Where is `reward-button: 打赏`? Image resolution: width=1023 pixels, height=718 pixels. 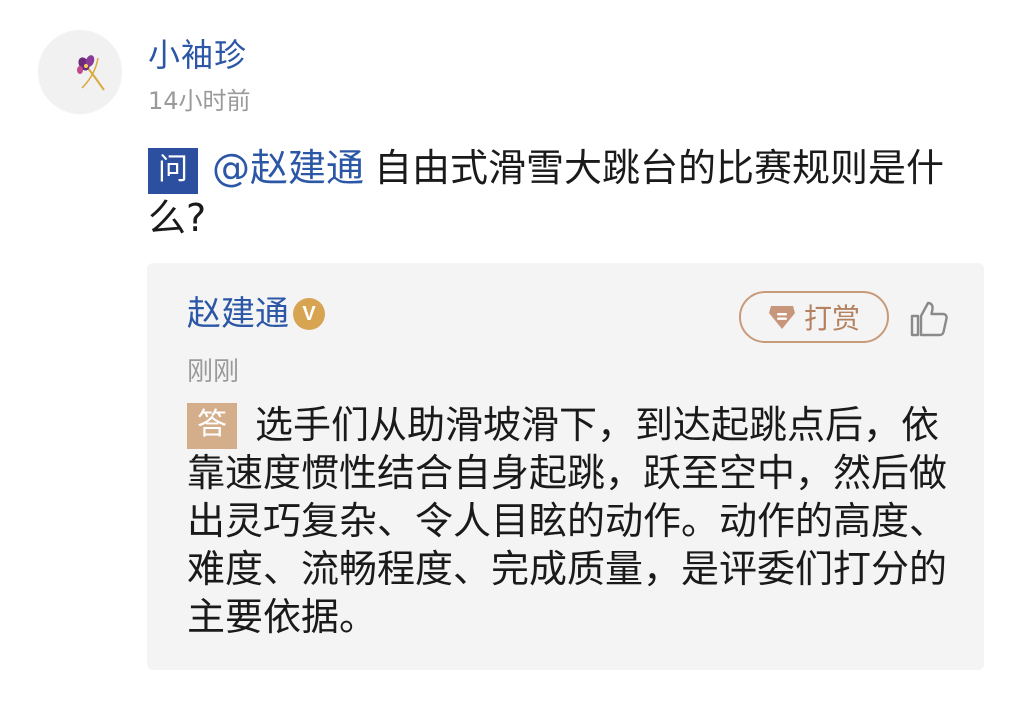
reward-button: 打赏 is located at coordinates (814, 317).